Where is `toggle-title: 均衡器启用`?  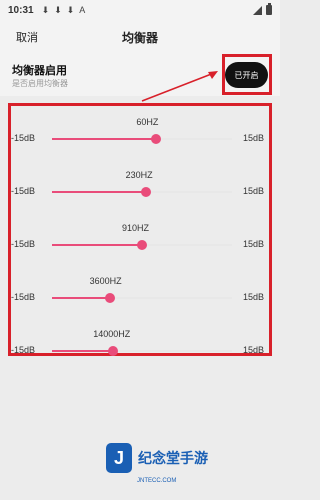 toggle-title: 均衡器启用 is located at coordinates (39, 71).